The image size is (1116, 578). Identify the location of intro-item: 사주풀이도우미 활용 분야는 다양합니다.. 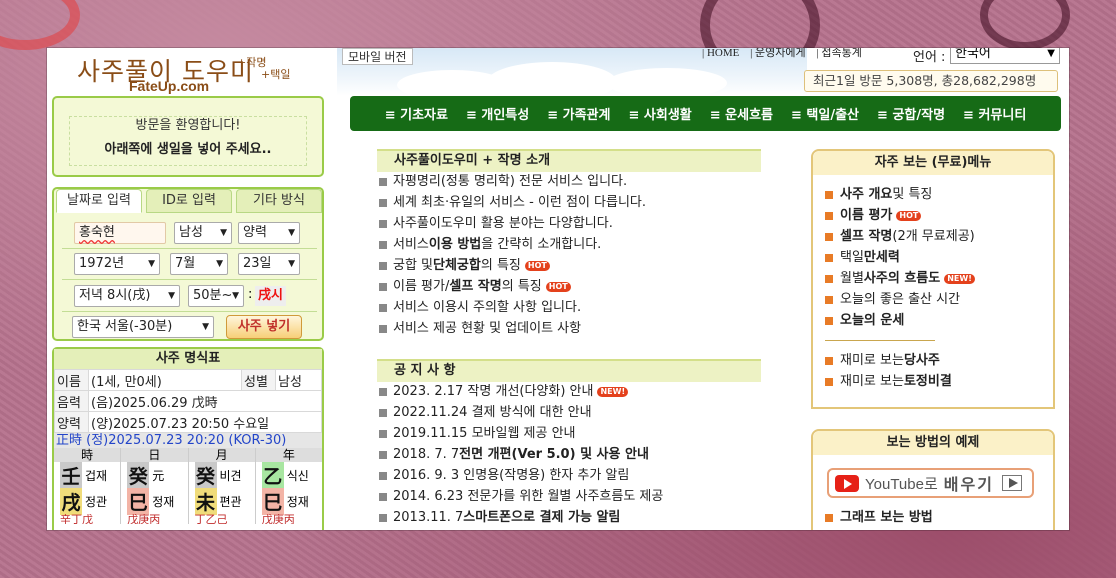
(584, 223).